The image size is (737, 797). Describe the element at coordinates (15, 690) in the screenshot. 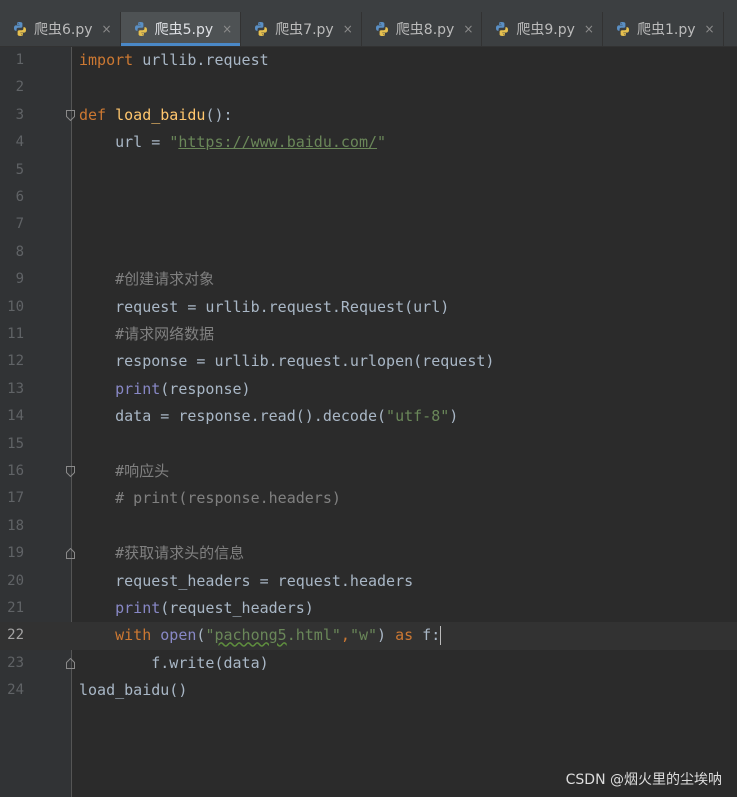

I see `line-number: 24` at that location.